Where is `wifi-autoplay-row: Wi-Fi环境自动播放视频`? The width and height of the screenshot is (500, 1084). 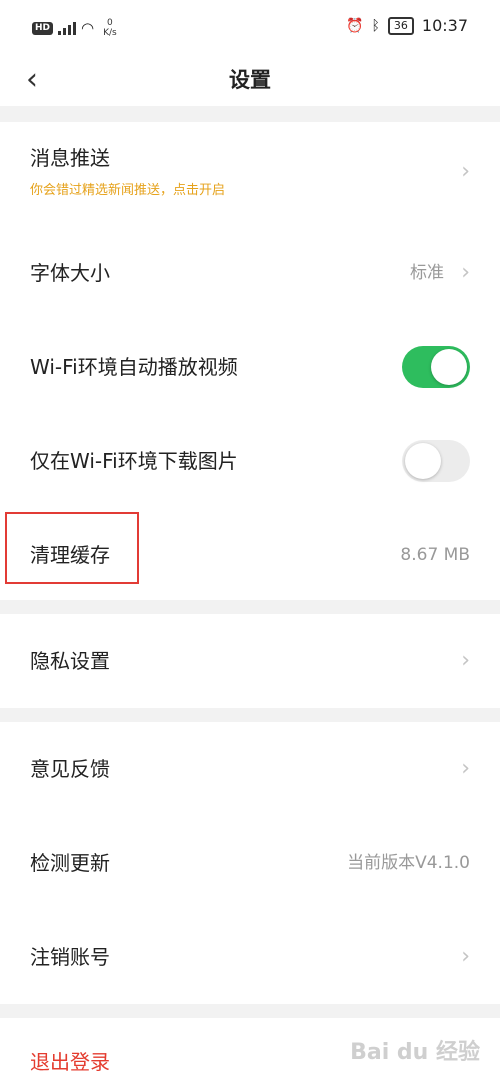
wifi-autoplay-row: Wi-Fi环境自动播放视频 is located at coordinates (250, 367).